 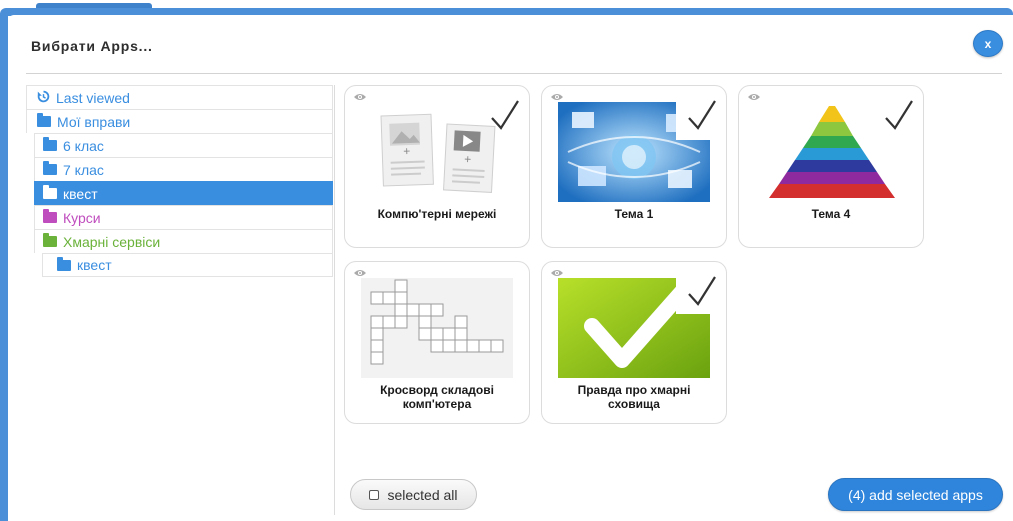 What do you see at coordinates (422, 494) in the screenshot?
I see `select-all-label: selected all` at bounding box center [422, 494].